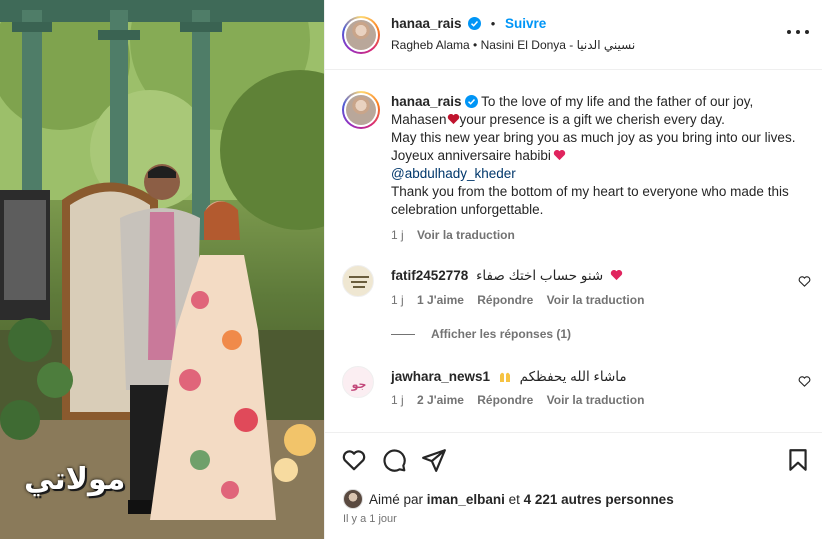 This screenshot has height=539, width=822. Describe the element at coordinates (426, 23) in the screenshot. I see `author-username: hanaa_rais` at that location.